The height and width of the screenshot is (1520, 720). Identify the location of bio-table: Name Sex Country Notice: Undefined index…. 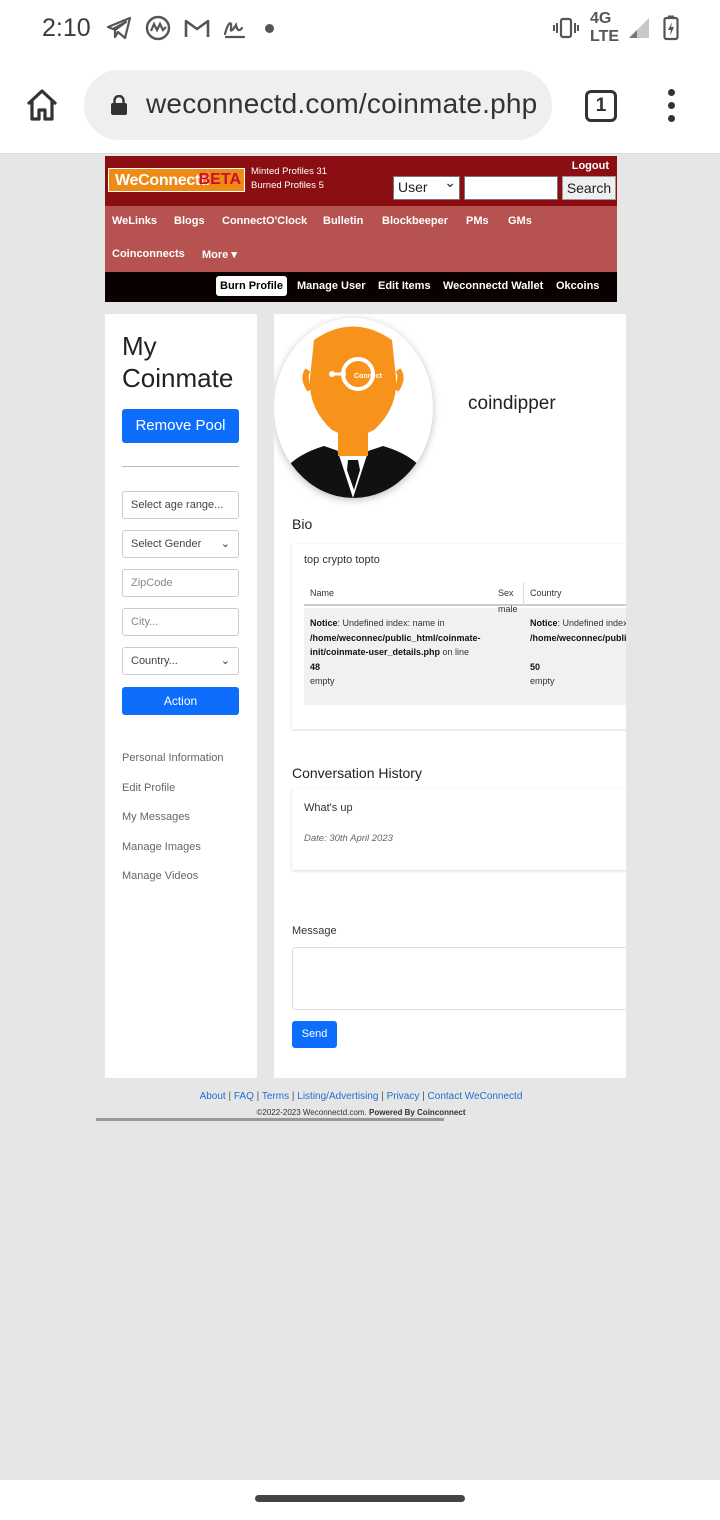
(465, 643).